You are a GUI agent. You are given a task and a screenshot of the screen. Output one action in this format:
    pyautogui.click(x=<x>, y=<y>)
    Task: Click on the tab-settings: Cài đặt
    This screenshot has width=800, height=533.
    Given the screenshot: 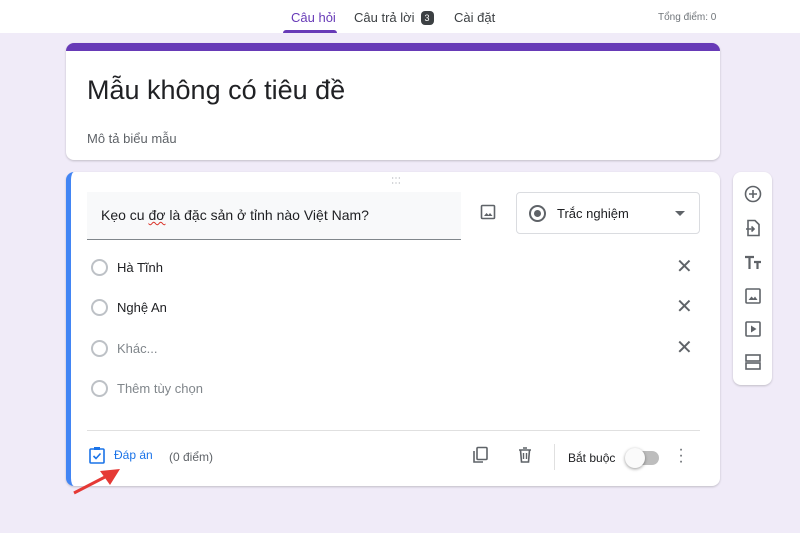 What is the action you would take?
    pyautogui.click(x=474, y=17)
    